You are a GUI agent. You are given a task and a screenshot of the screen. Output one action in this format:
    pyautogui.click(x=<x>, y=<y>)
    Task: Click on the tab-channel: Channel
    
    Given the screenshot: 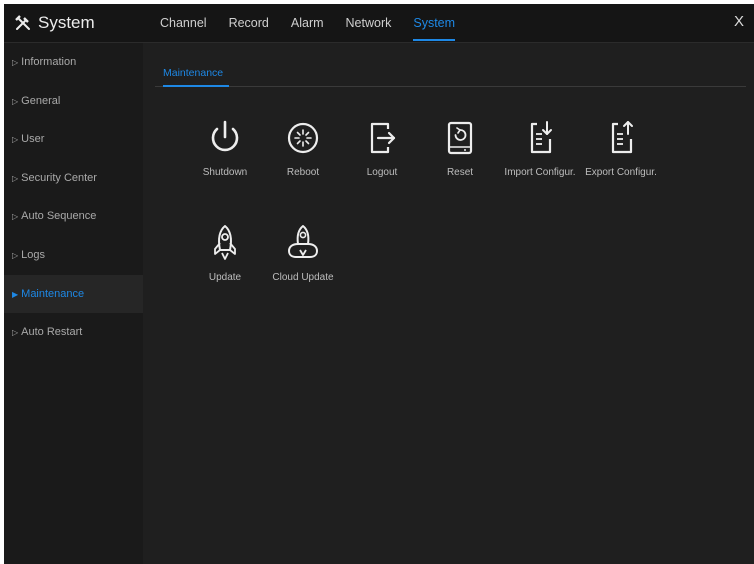 What is the action you would take?
    pyautogui.click(x=183, y=23)
    